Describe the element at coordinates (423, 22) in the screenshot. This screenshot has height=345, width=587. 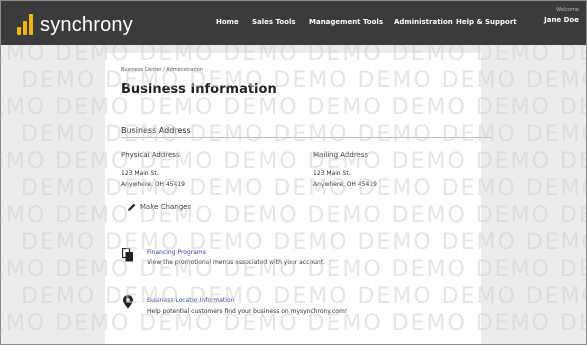
I see `nav-item-administration: Administration` at that location.